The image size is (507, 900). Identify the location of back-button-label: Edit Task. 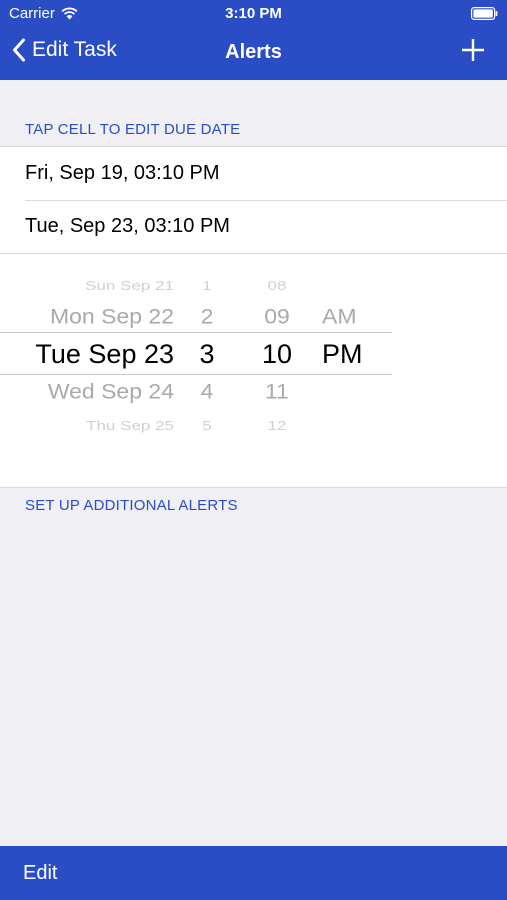
(74, 49).